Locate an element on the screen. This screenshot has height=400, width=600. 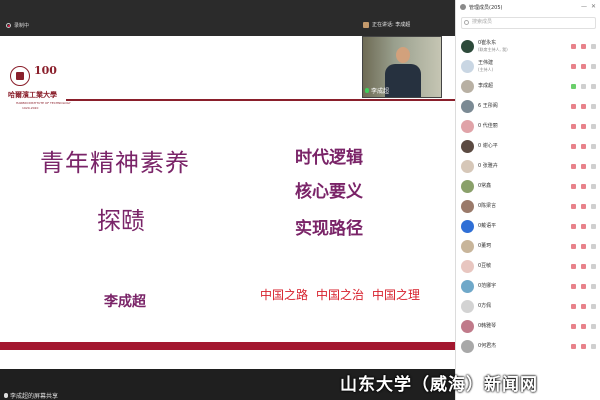
member-row: 0陈梁言 is located at coordinates (528, 207).